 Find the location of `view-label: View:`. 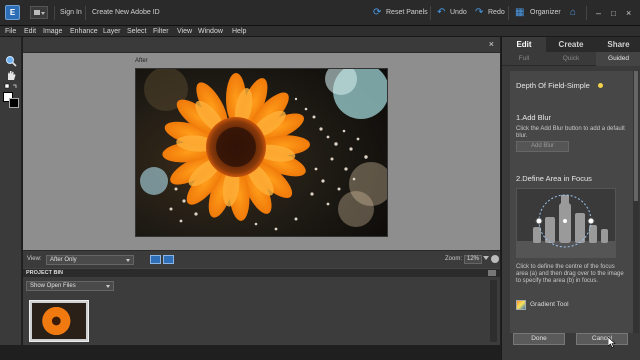

view-label: View: is located at coordinates (34, 259).